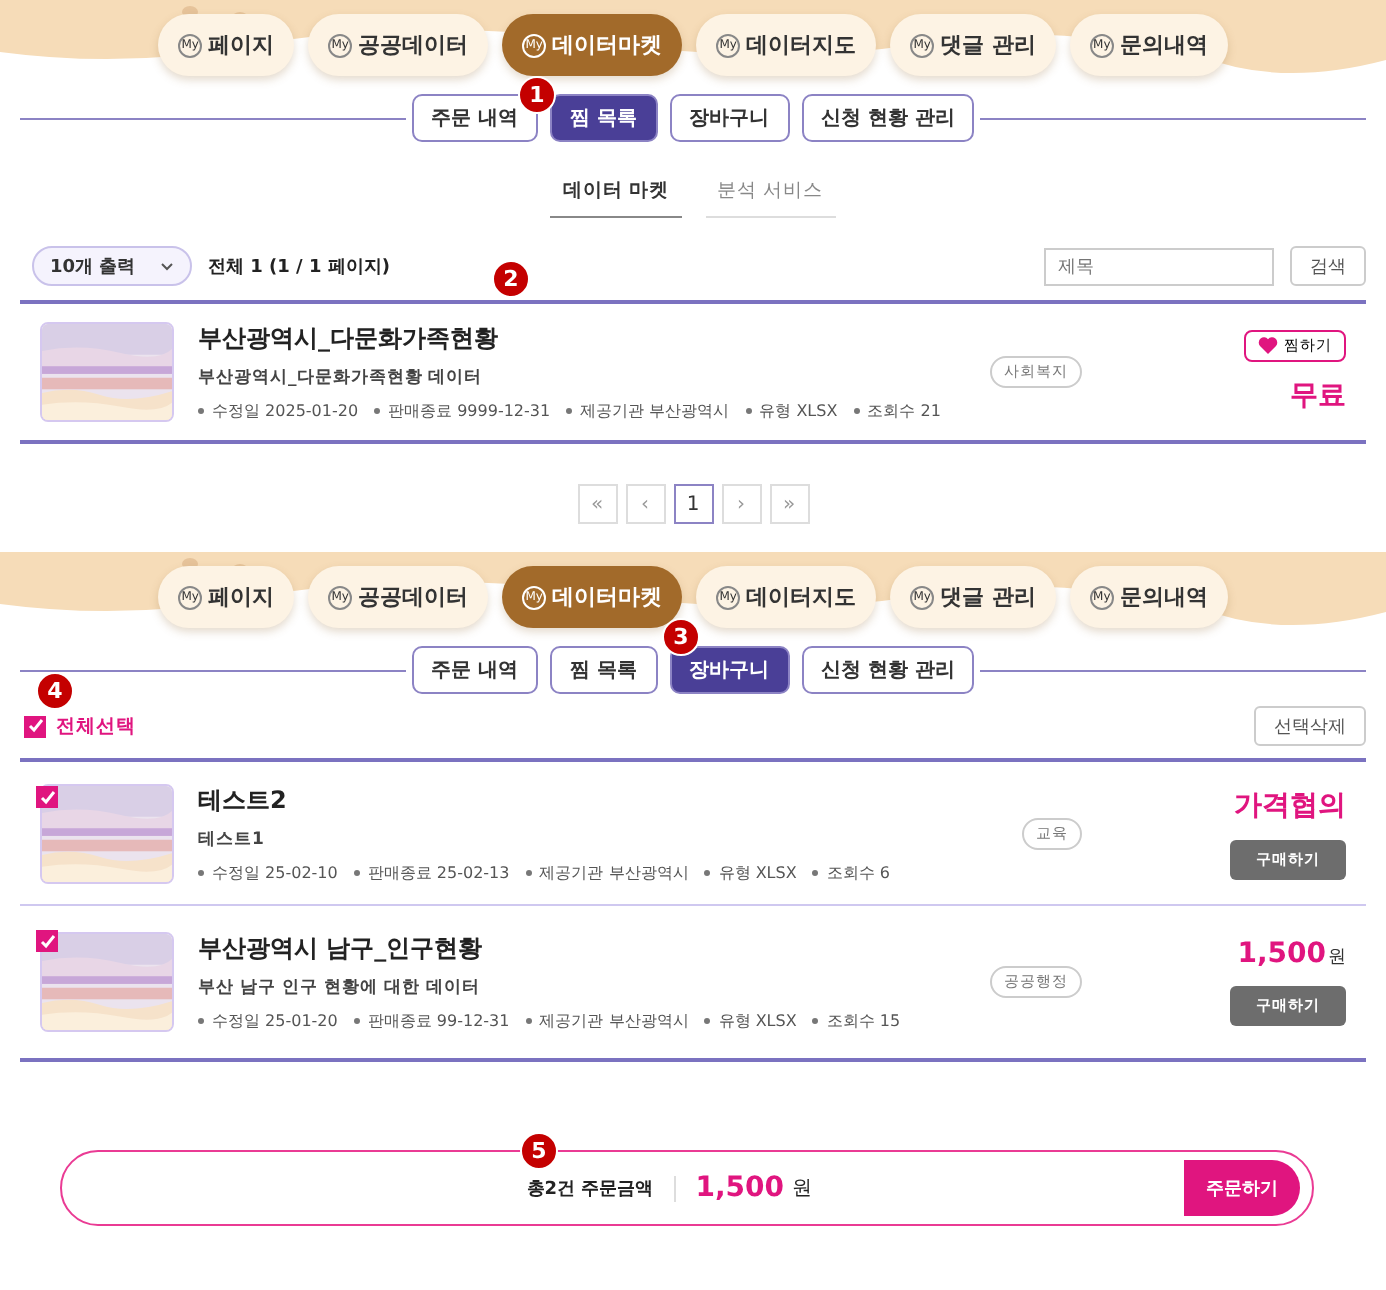 The height and width of the screenshot is (1290, 1386). Describe the element at coordinates (475, 670) in the screenshot. I see `tab: 주문 내역` at that location.